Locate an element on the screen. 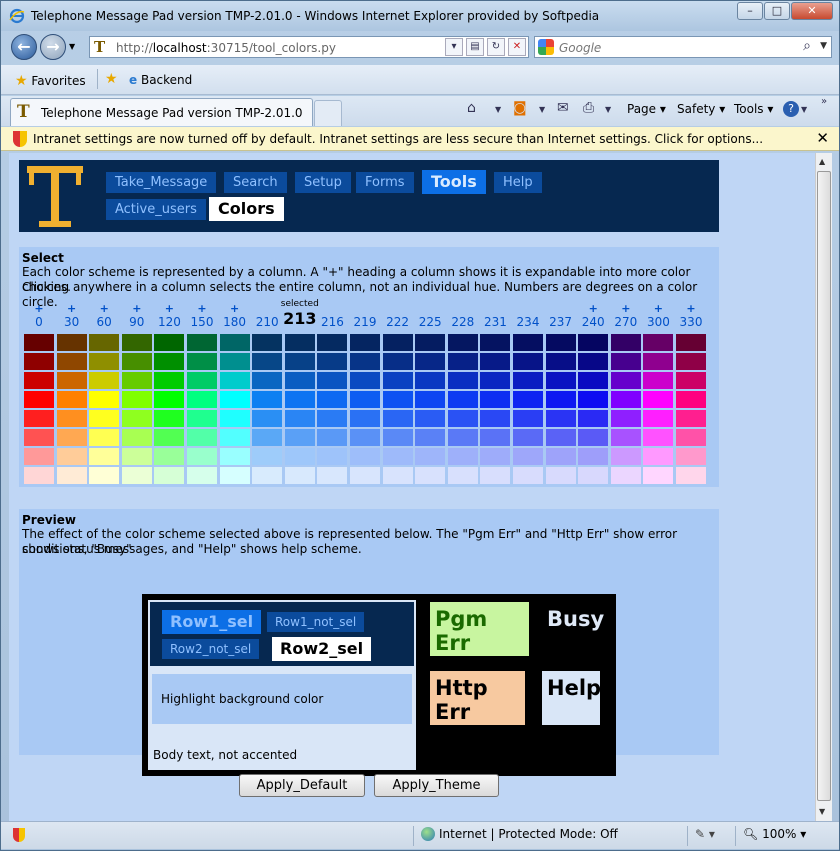  backend-link: e Backend is located at coordinates (160, 80).